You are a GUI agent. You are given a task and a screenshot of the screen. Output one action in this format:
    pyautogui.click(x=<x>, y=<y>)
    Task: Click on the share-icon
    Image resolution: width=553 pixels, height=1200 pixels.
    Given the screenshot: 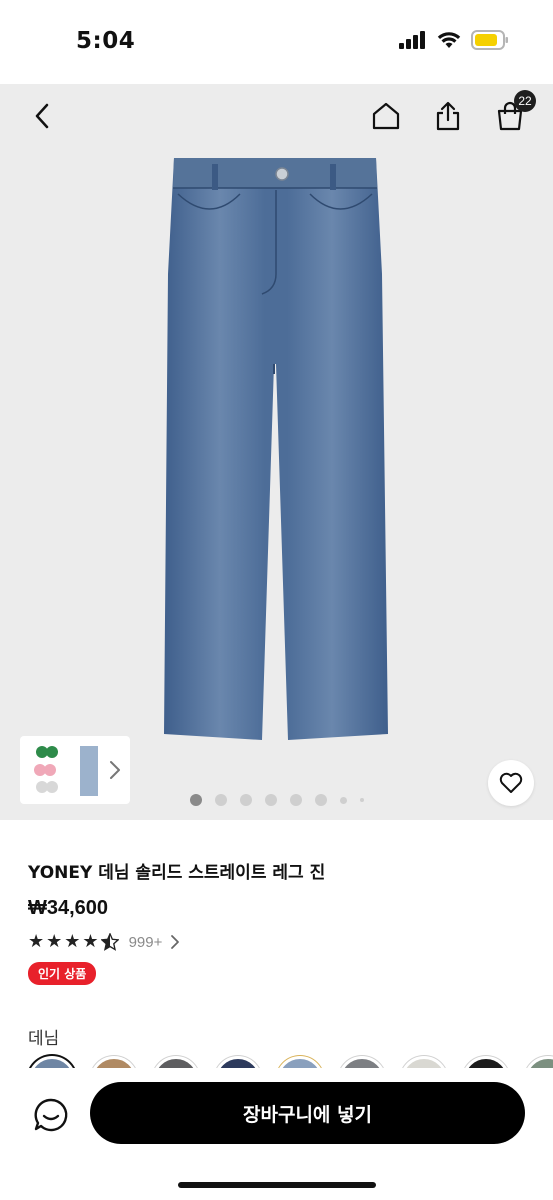 What is the action you would take?
    pyautogui.click(x=448, y=116)
    